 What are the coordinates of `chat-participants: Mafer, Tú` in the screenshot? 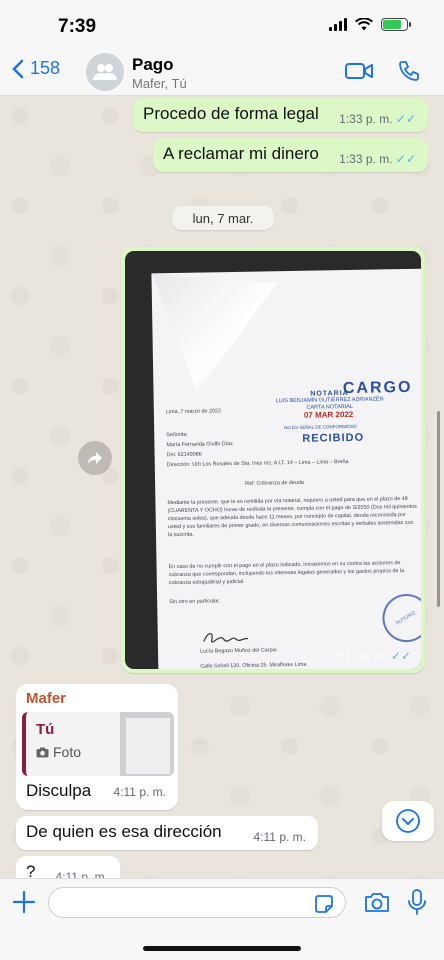 It's located at (159, 83).